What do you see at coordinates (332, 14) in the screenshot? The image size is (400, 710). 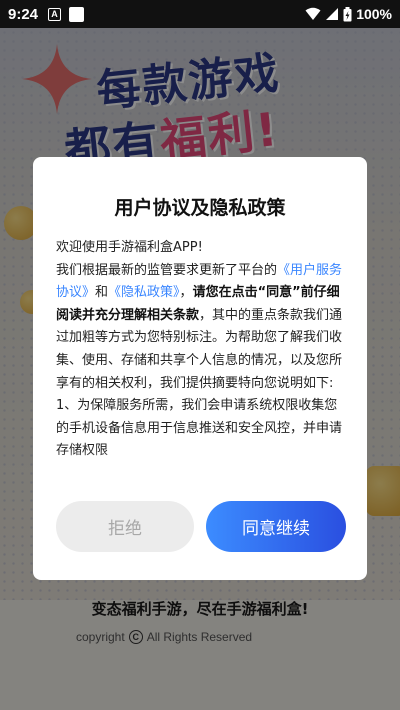 I see `signal-icon` at bounding box center [332, 14].